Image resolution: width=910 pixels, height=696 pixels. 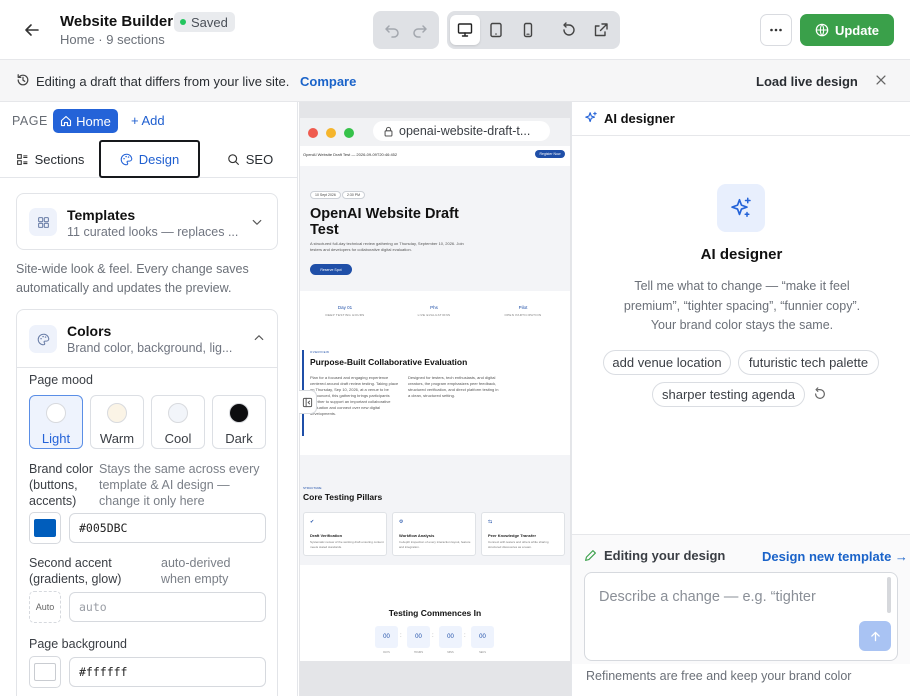 I want to click on preview-pillar-title: Draft Verification, so click(x=326, y=535).